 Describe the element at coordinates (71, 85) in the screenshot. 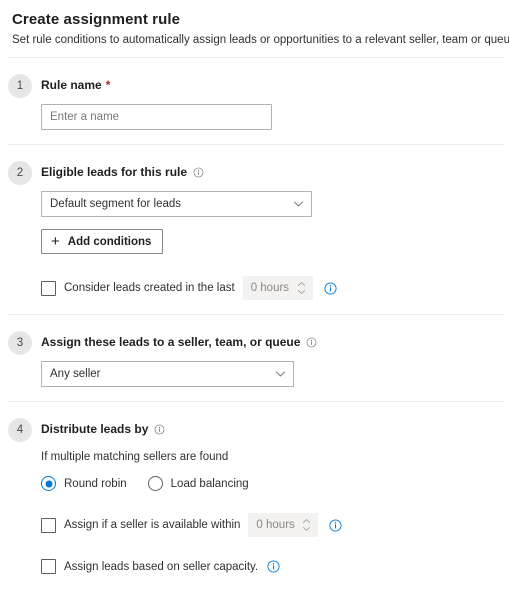

I see `section-heading-label: Rule name` at that location.